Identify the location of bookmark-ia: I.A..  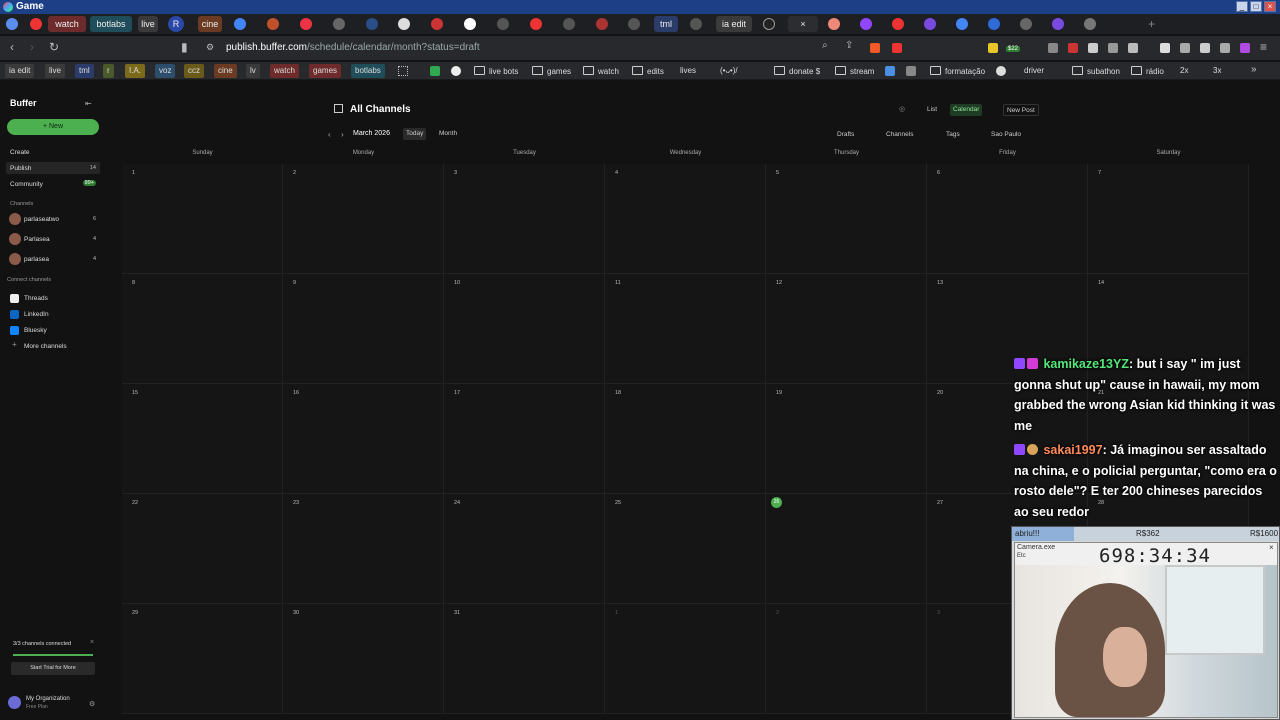
(135, 71).